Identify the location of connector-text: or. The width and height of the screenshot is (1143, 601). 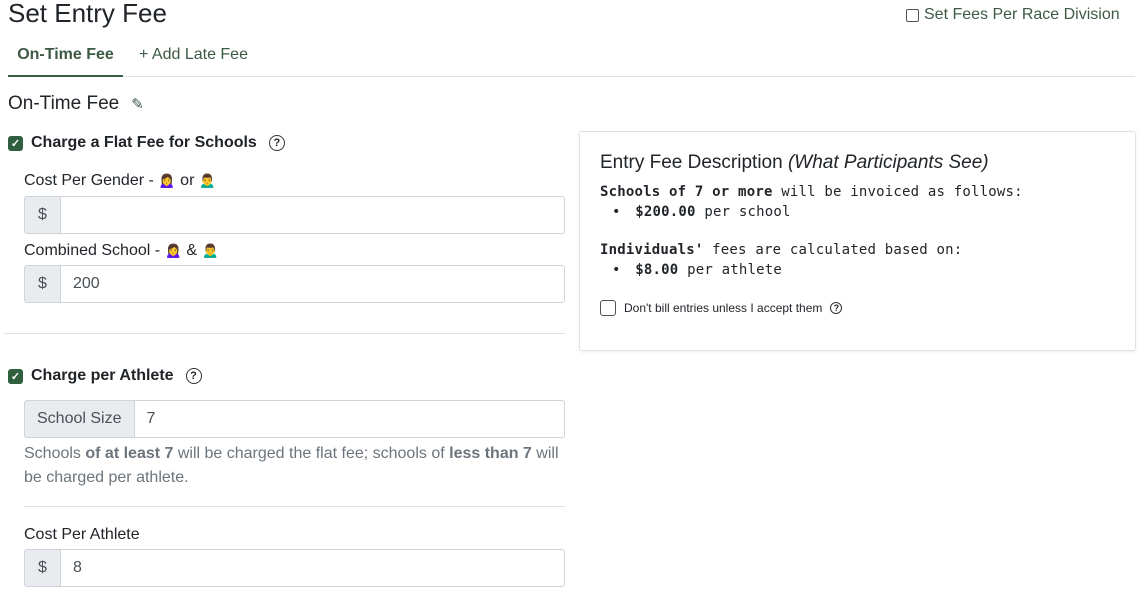
(187, 180).